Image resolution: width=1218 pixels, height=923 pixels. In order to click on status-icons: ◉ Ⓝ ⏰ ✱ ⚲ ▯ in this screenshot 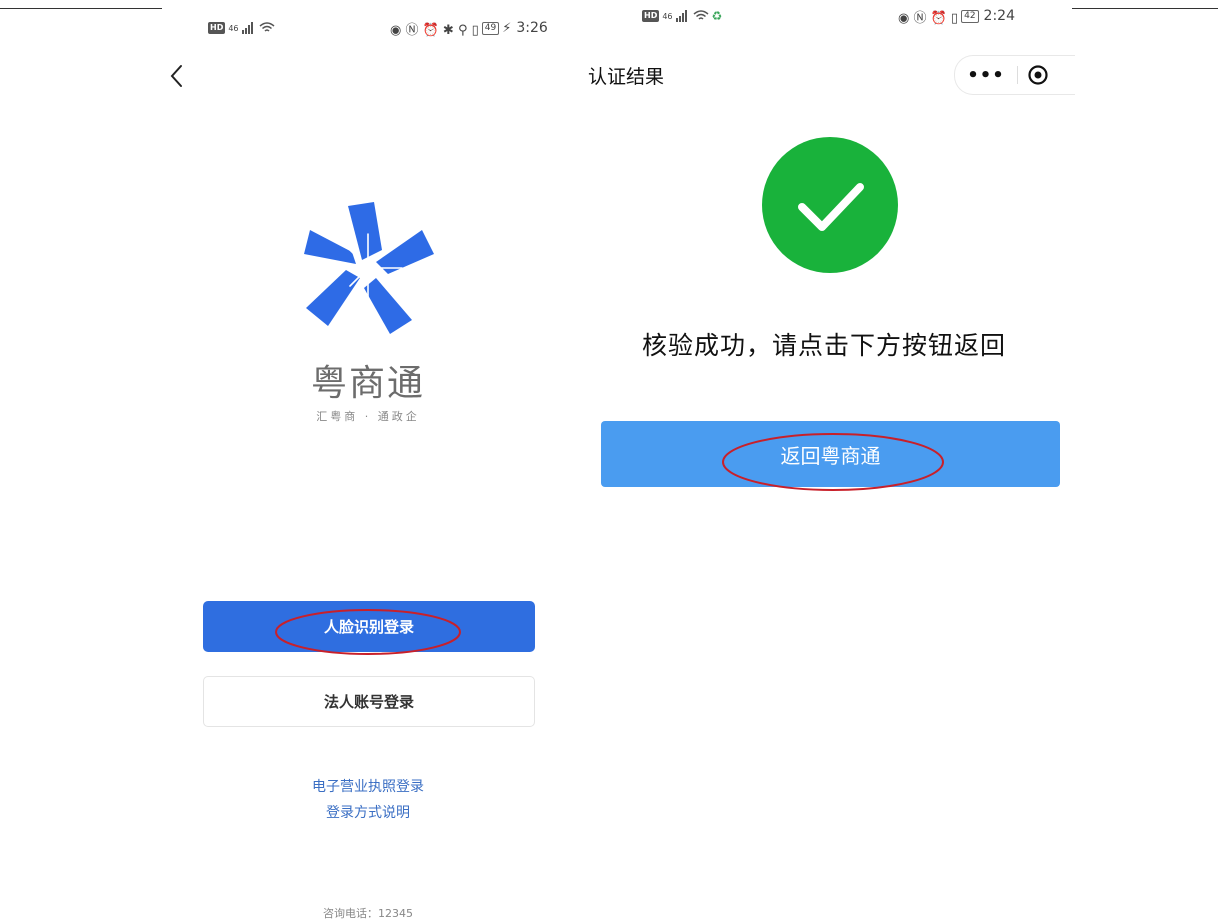, I will do `click(434, 30)`.